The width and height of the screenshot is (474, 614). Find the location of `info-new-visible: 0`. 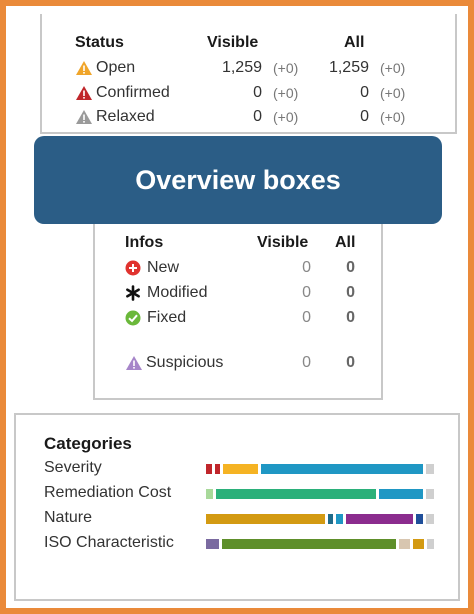

info-new-visible: 0 is located at coordinates (306, 267).